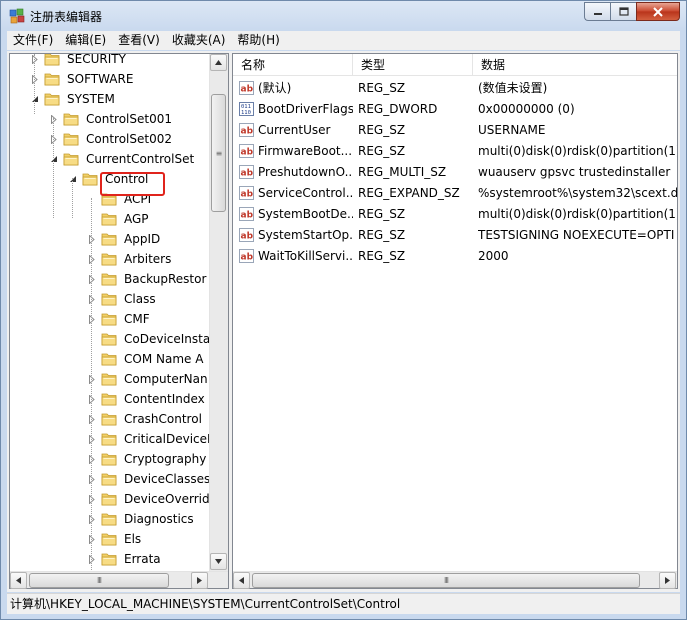  What do you see at coordinates (275, 88) in the screenshot?
I see `value-name: (默认)` at bounding box center [275, 88].